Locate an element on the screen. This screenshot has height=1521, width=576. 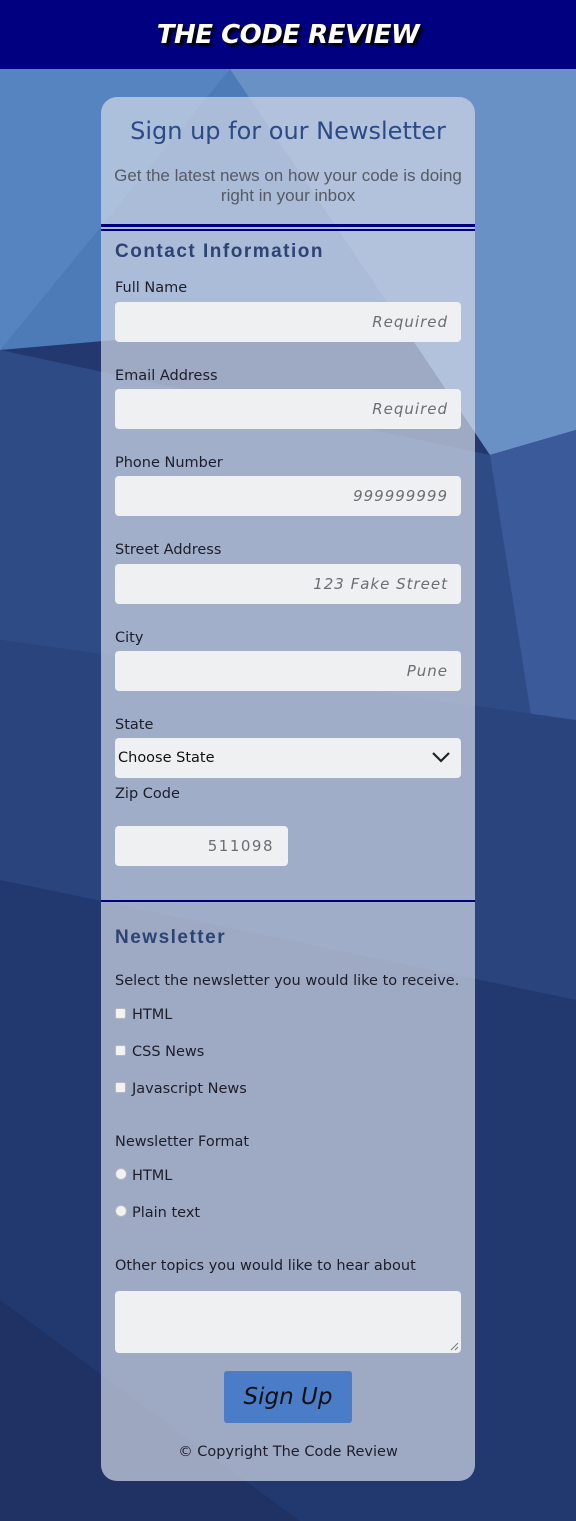
format-option-plain-text: Plain text is located at coordinates (157, 1213).